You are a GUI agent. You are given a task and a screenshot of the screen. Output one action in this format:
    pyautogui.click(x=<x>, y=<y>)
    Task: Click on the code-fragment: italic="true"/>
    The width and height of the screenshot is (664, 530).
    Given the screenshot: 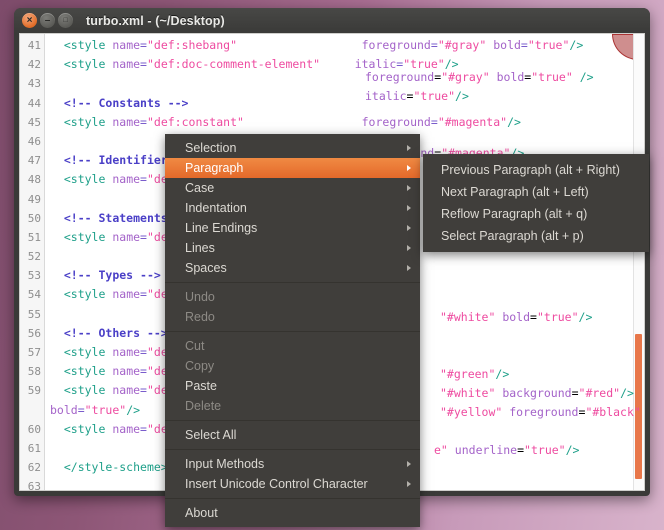 What is the action you would take?
    pyautogui.click(x=417, y=96)
    